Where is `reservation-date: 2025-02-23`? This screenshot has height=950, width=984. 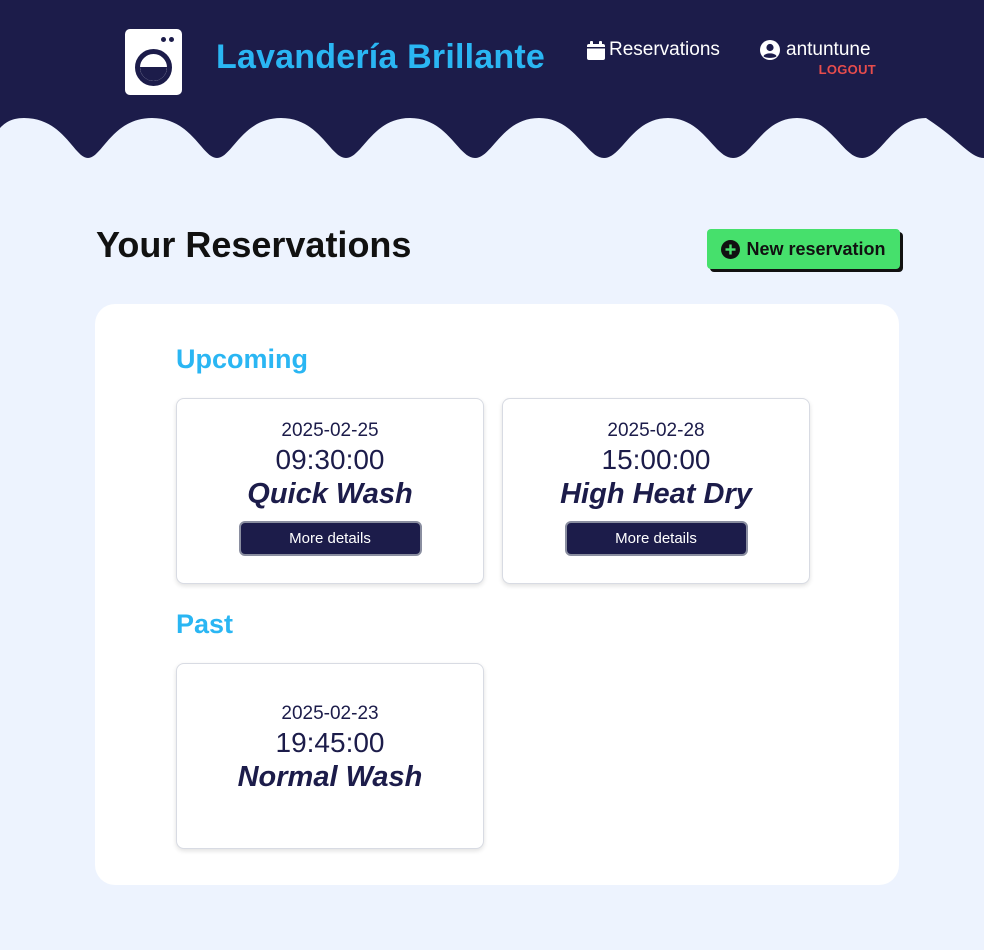
reservation-date: 2025-02-23 is located at coordinates (330, 713).